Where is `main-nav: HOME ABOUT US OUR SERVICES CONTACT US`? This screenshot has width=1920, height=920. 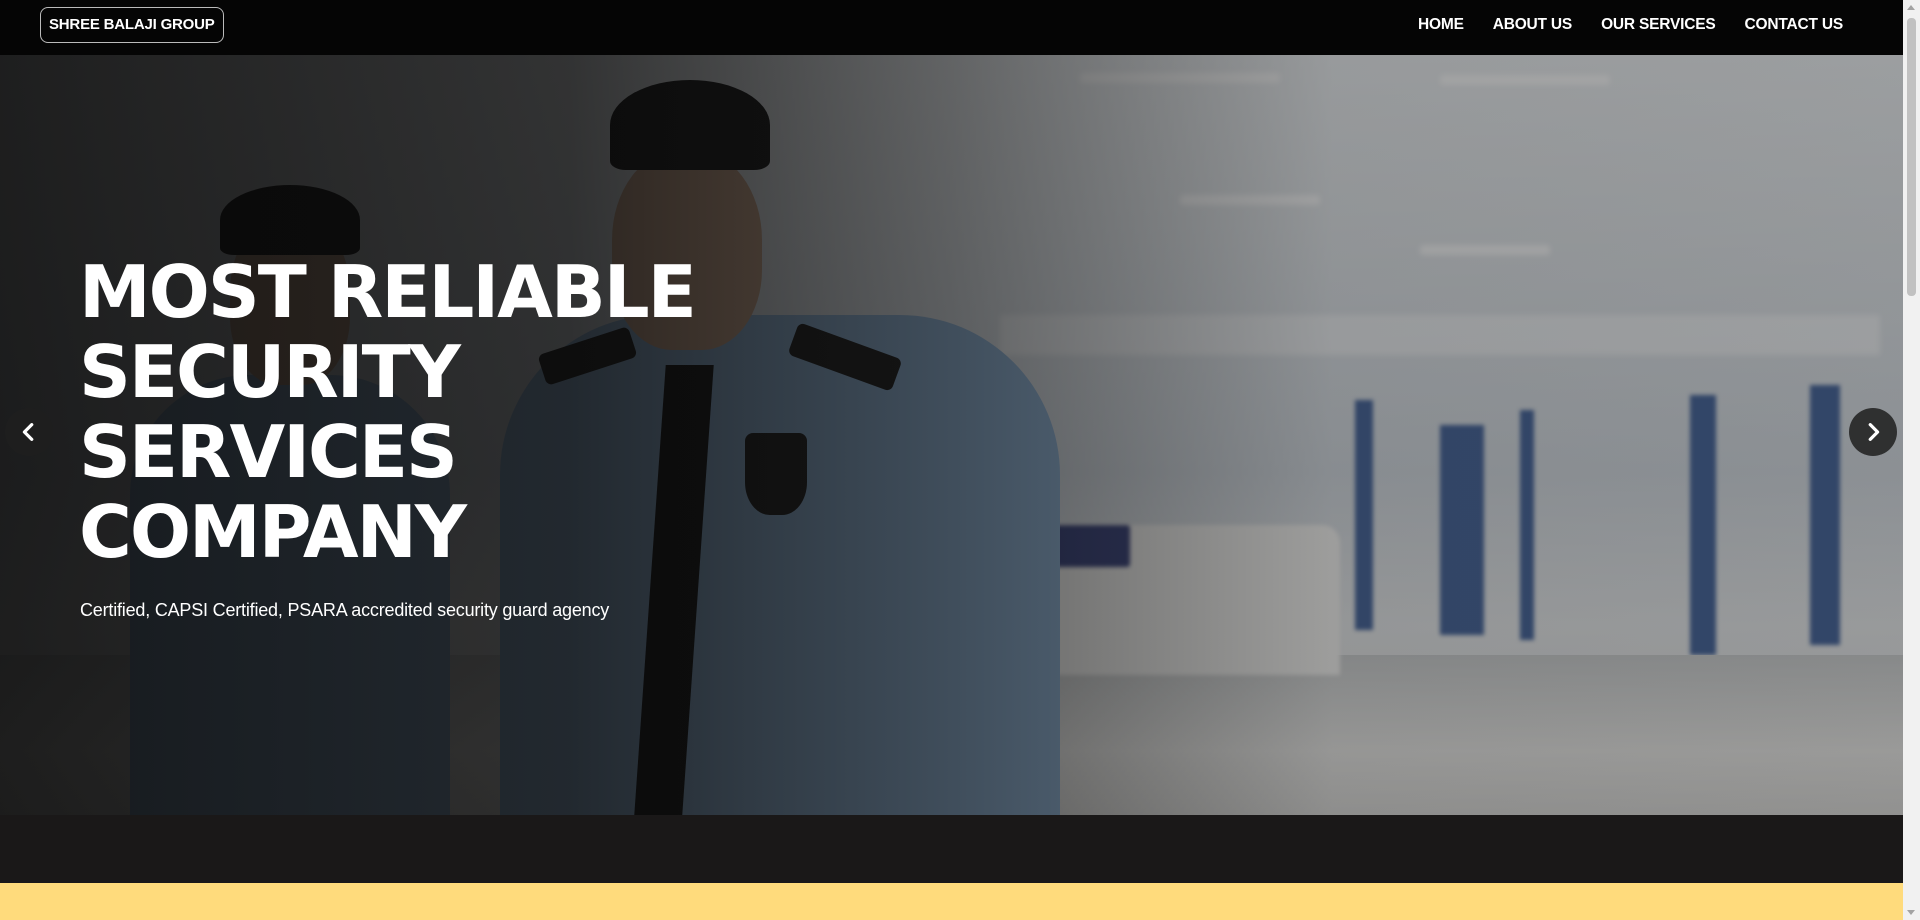
main-nav: HOME ABOUT US OUR SERVICES CONTACT US is located at coordinates (1616, 25).